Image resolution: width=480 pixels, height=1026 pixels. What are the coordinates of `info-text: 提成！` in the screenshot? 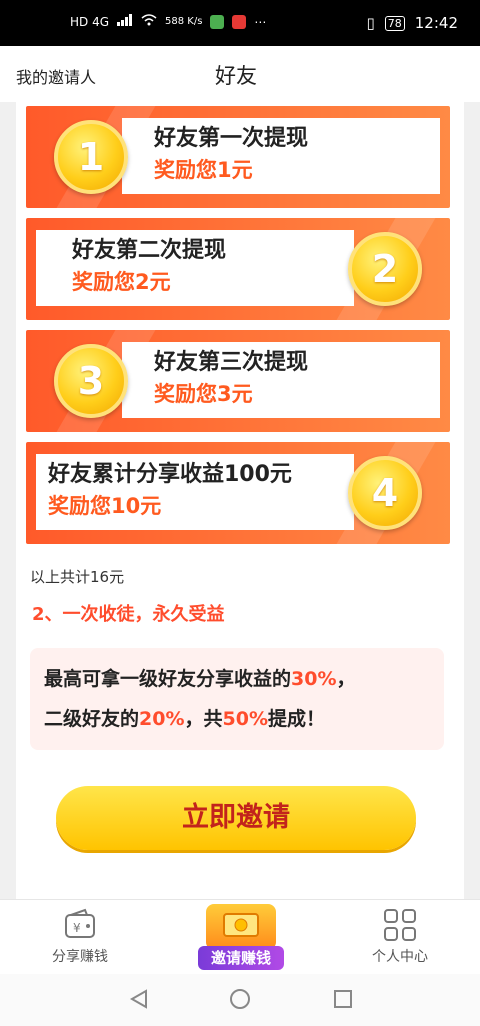 It's located at (297, 719).